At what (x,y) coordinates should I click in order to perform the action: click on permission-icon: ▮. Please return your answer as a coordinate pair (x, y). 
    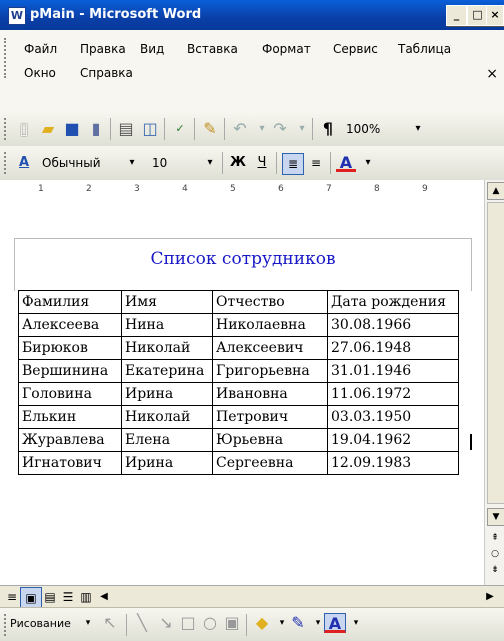
    Looking at the image, I should click on (96, 129).